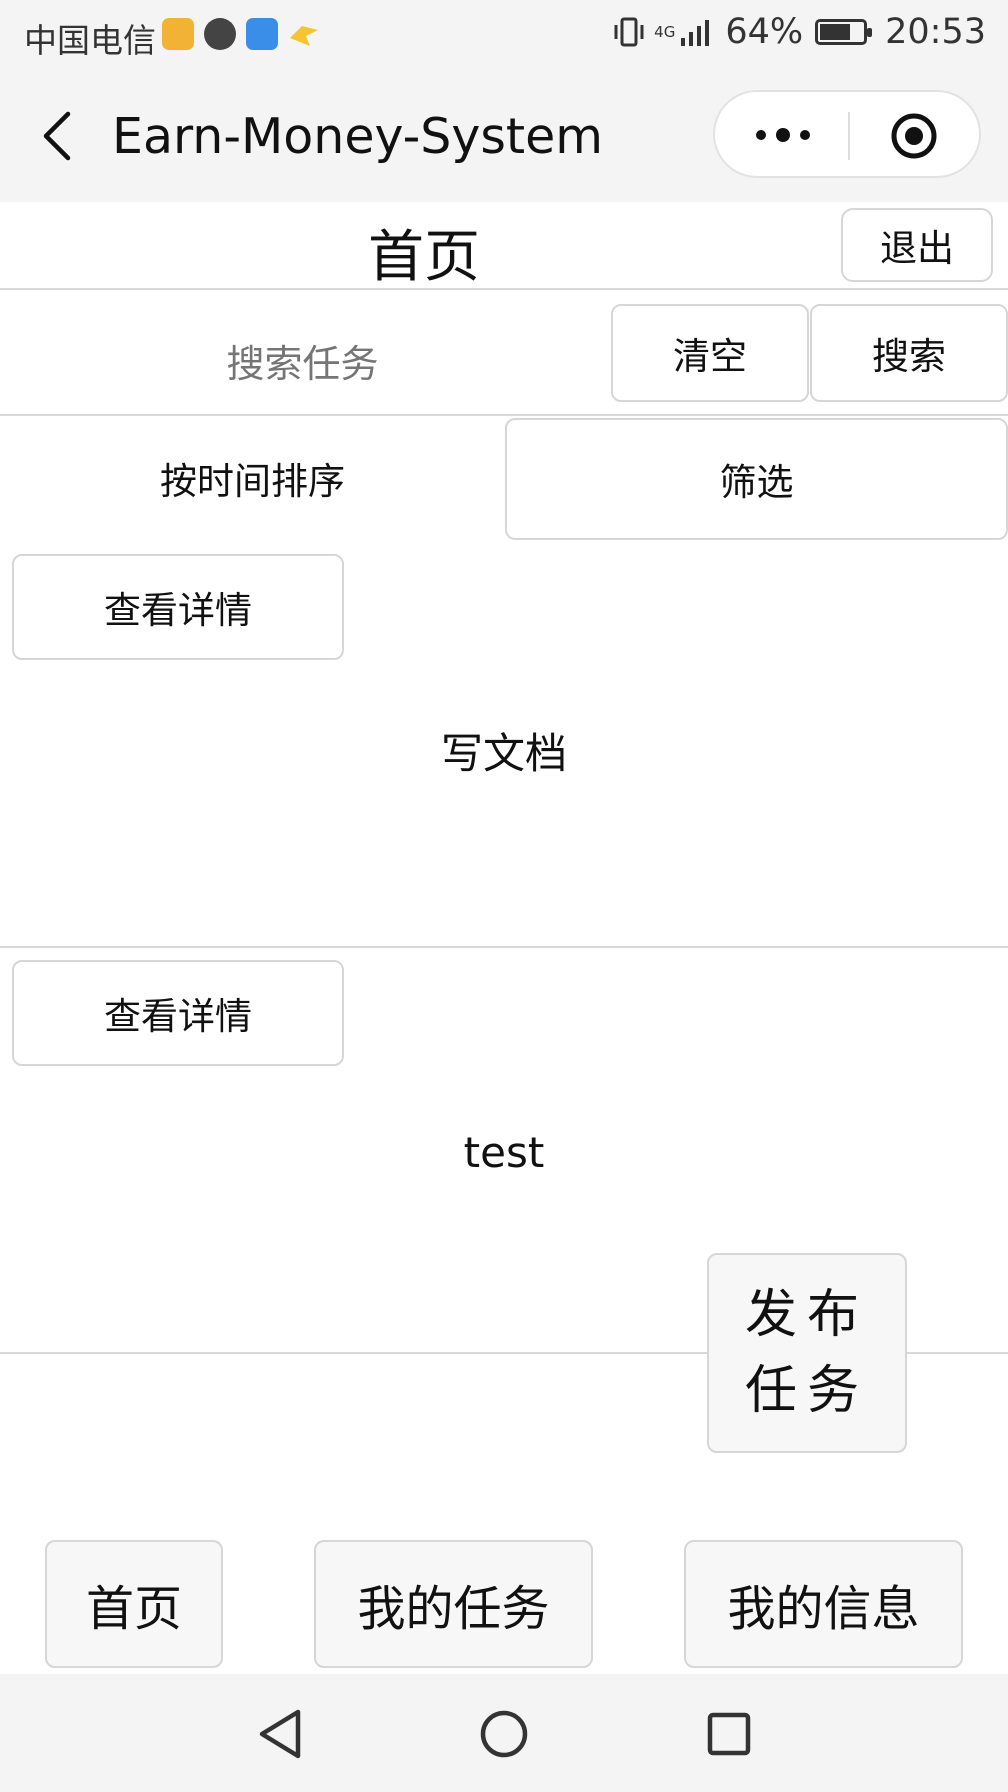  Describe the element at coordinates (503, 753) in the screenshot. I see `task-name: 写文档` at that location.